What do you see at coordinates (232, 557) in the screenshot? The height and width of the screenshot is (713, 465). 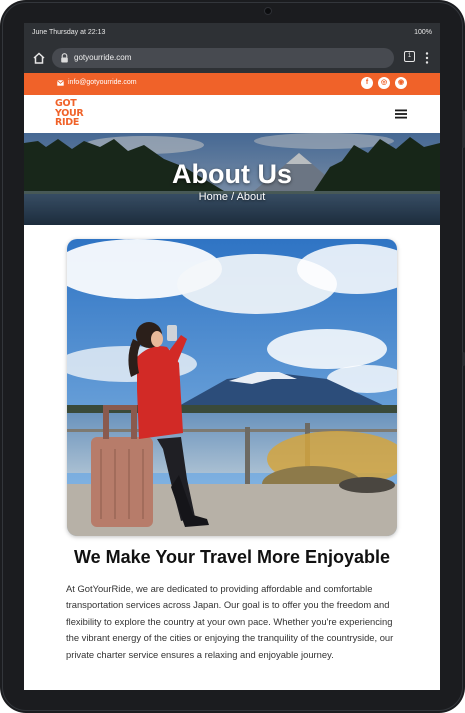 I see `section-heading: We Make Your Travel More Enjoyable` at bounding box center [232, 557].